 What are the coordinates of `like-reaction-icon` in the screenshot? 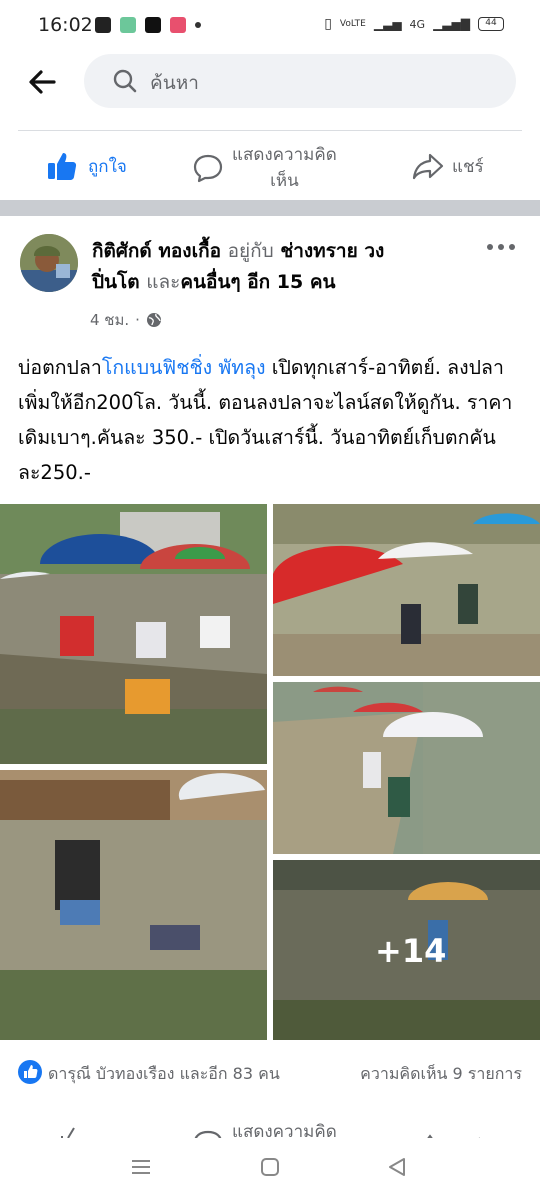 It's located at (30, 1072).